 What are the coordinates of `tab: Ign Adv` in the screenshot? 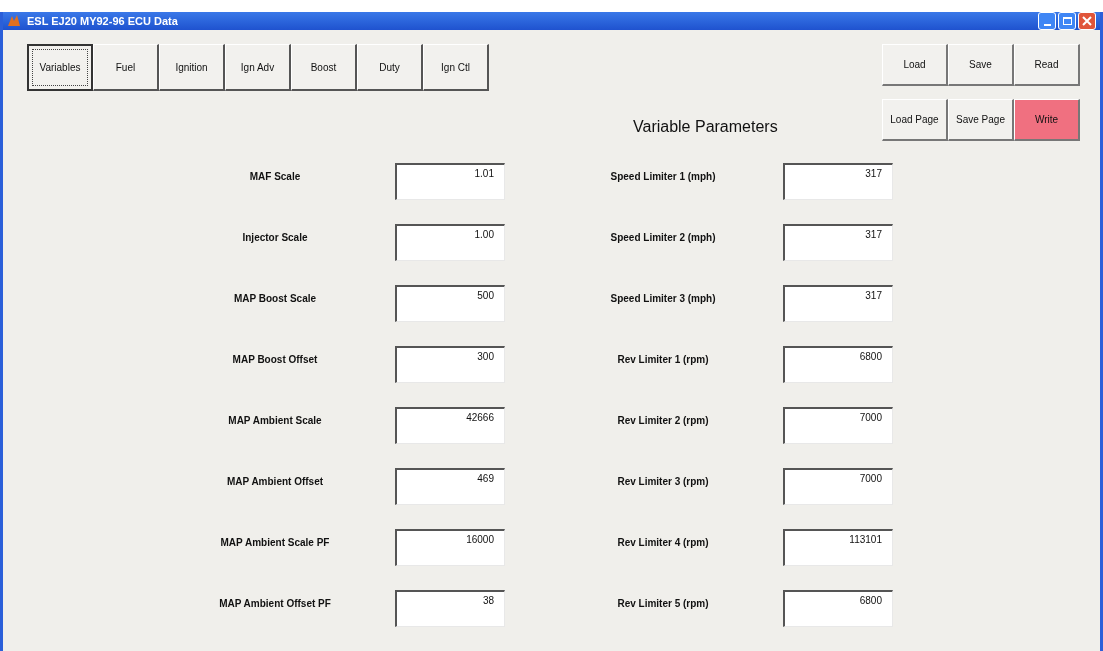 It's located at (258, 67).